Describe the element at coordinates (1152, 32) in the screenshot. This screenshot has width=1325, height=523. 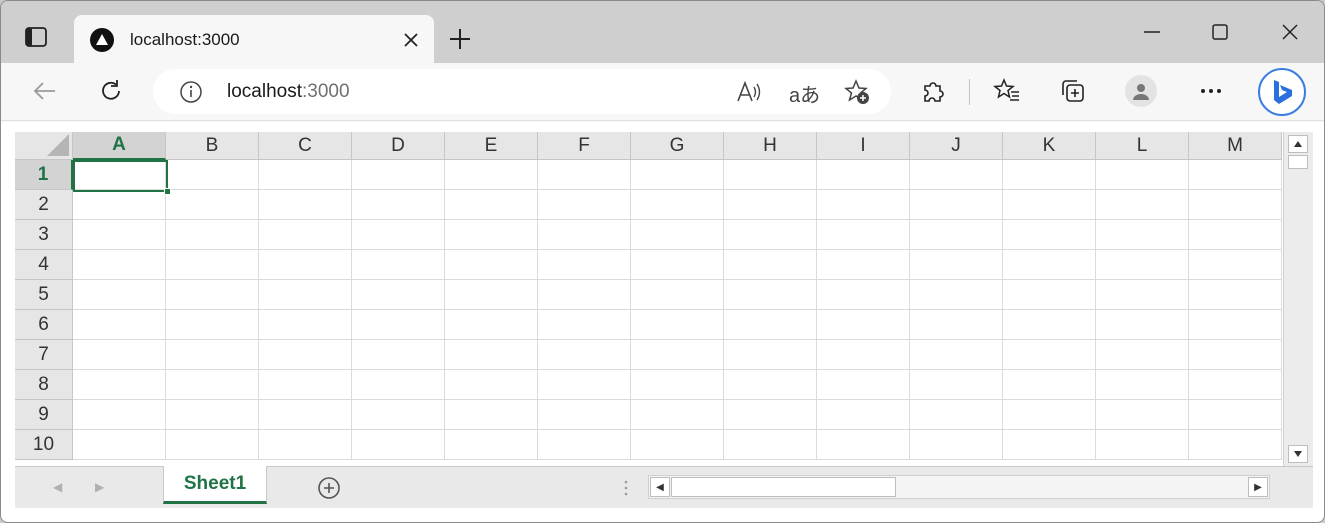
I see `minimize-icon` at that location.